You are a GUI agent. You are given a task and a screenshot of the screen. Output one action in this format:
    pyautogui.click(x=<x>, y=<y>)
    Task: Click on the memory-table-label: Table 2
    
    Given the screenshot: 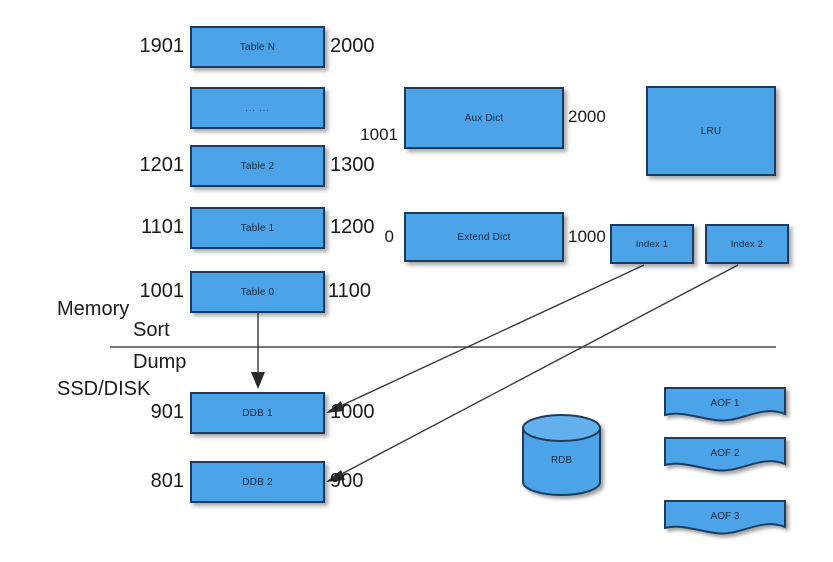 What is the action you would take?
    pyautogui.click(x=257, y=166)
    